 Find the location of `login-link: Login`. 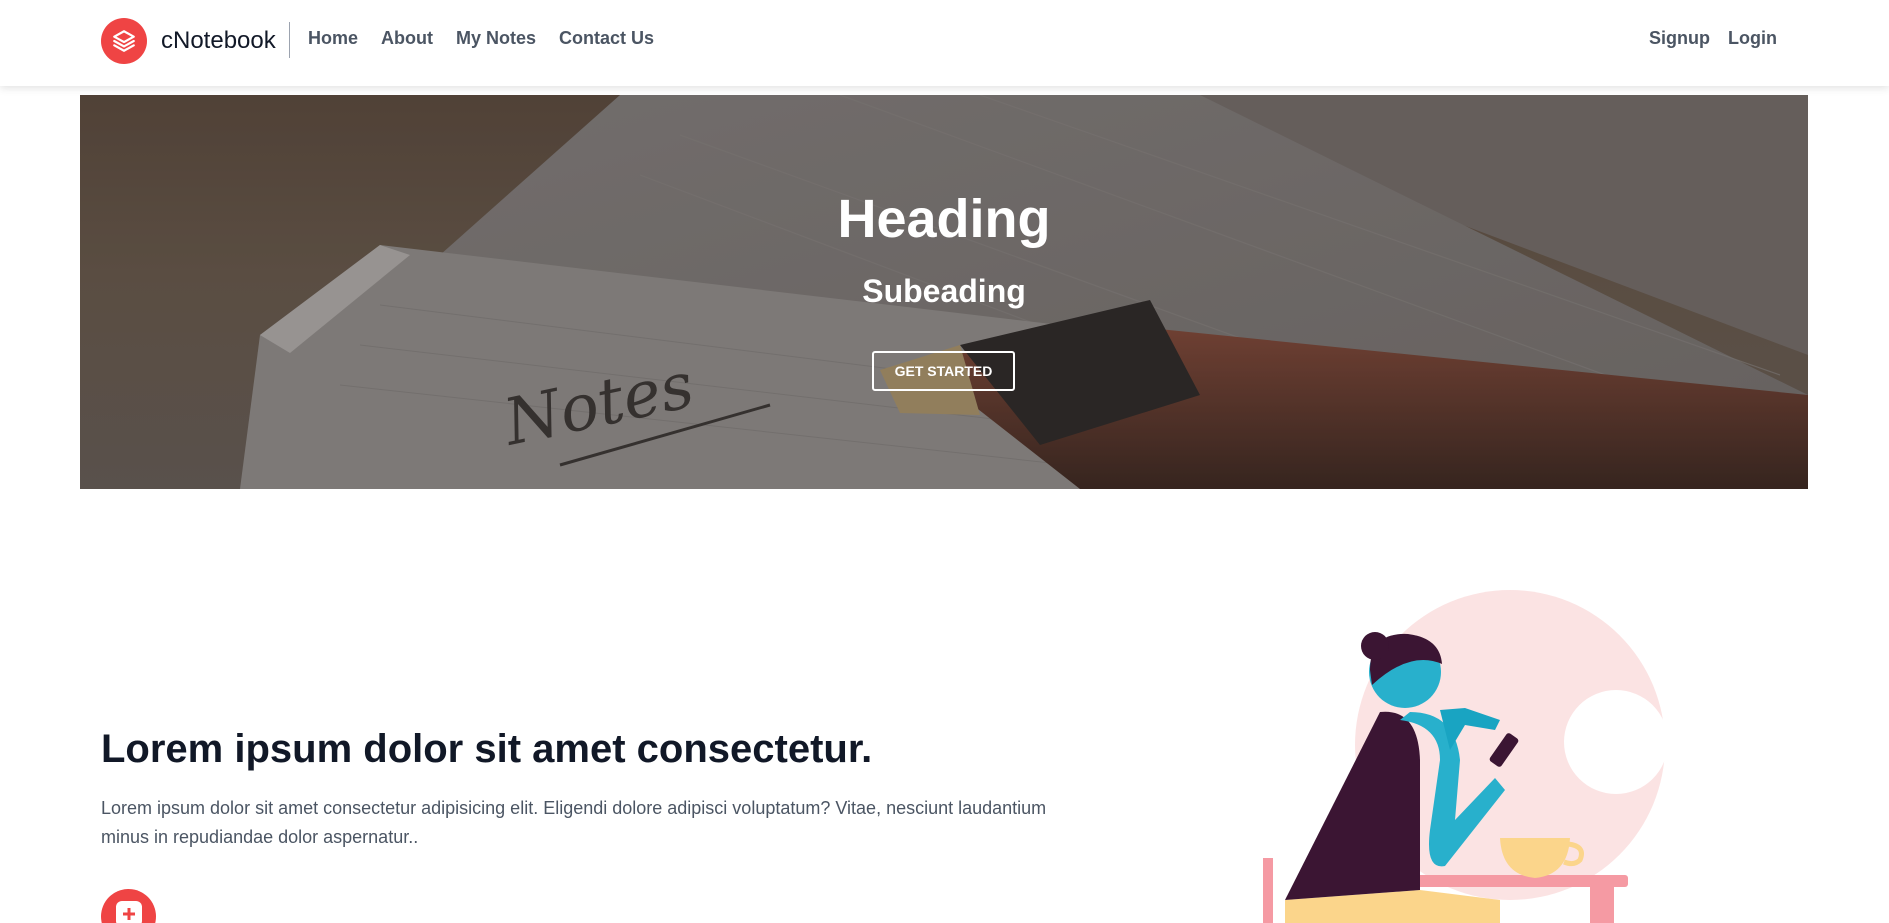

login-link: Login is located at coordinates (1752, 38).